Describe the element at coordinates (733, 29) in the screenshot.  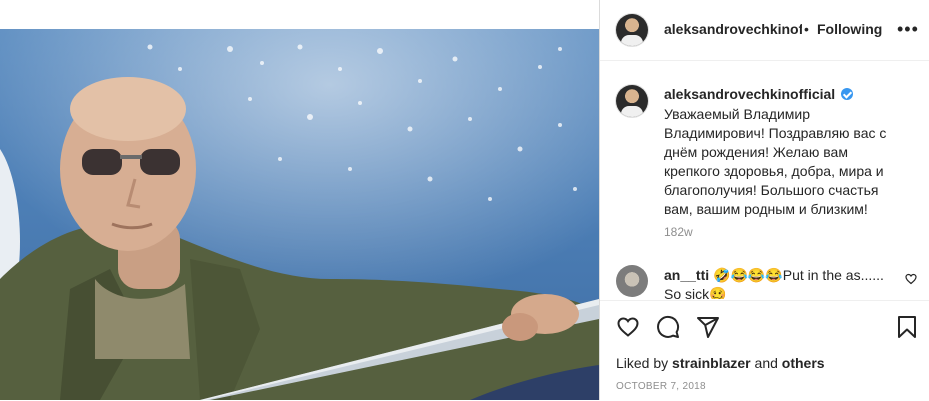
I see `author-username: aleksandrovechkinof` at that location.